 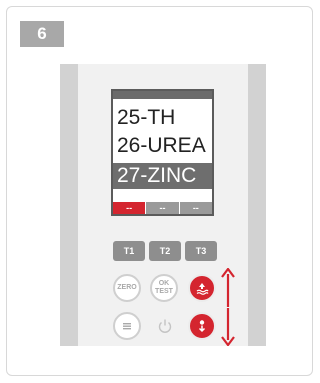 What do you see at coordinates (161, 145) in the screenshot?
I see `menu-item-urea: 26-UREA` at bounding box center [161, 145].